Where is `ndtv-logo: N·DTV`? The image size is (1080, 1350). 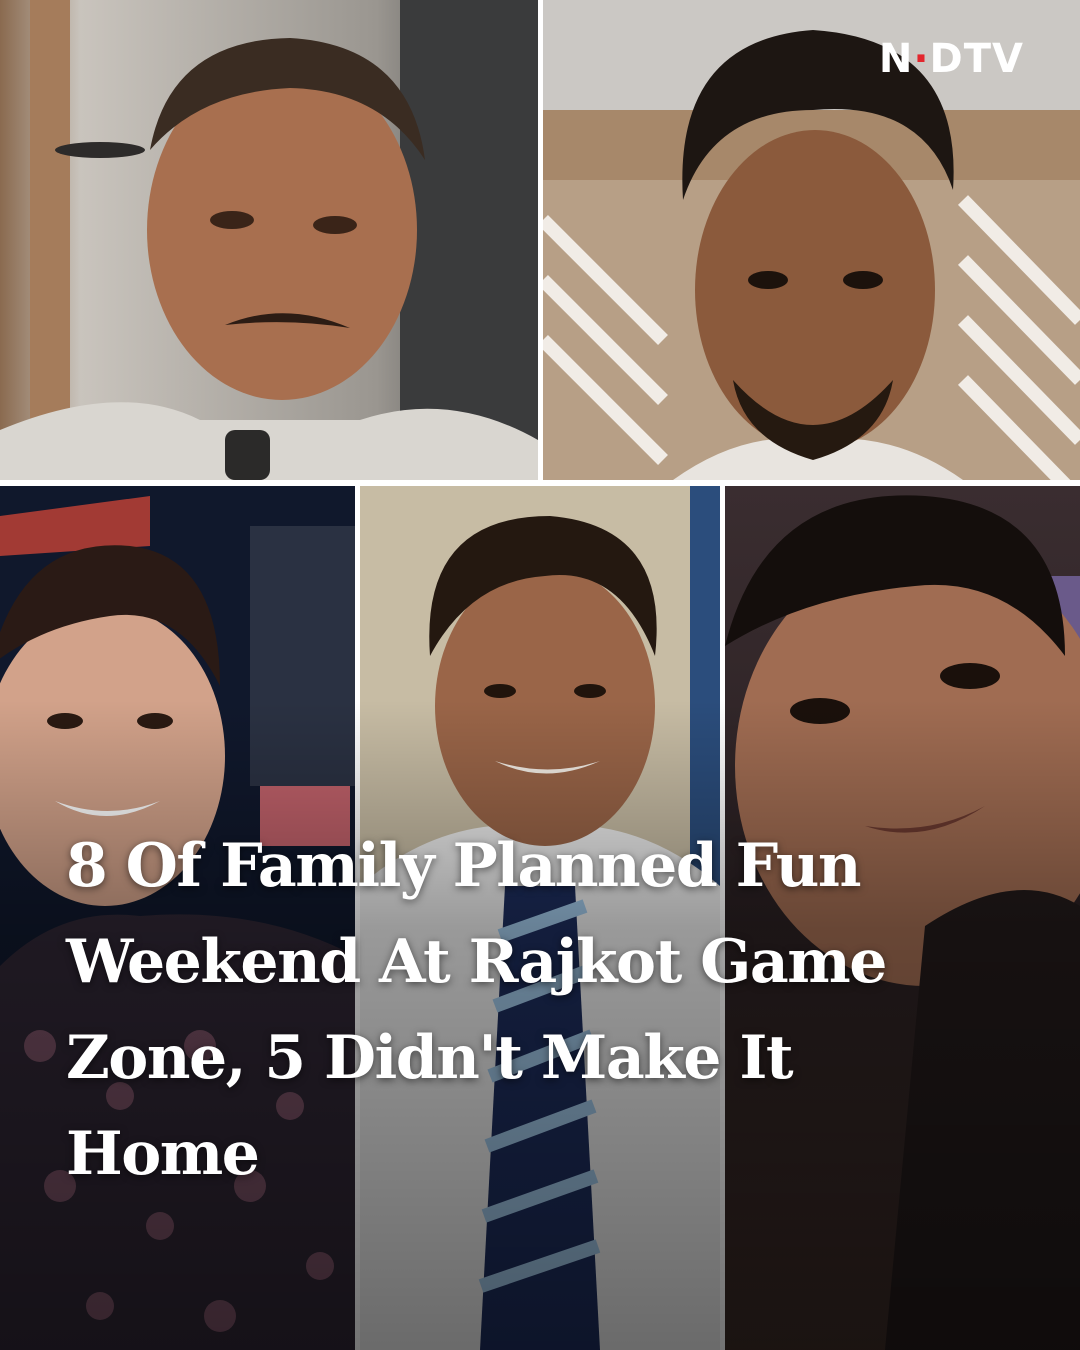
ndtv-logo: N·DTV is located at coordinates (951, 59).